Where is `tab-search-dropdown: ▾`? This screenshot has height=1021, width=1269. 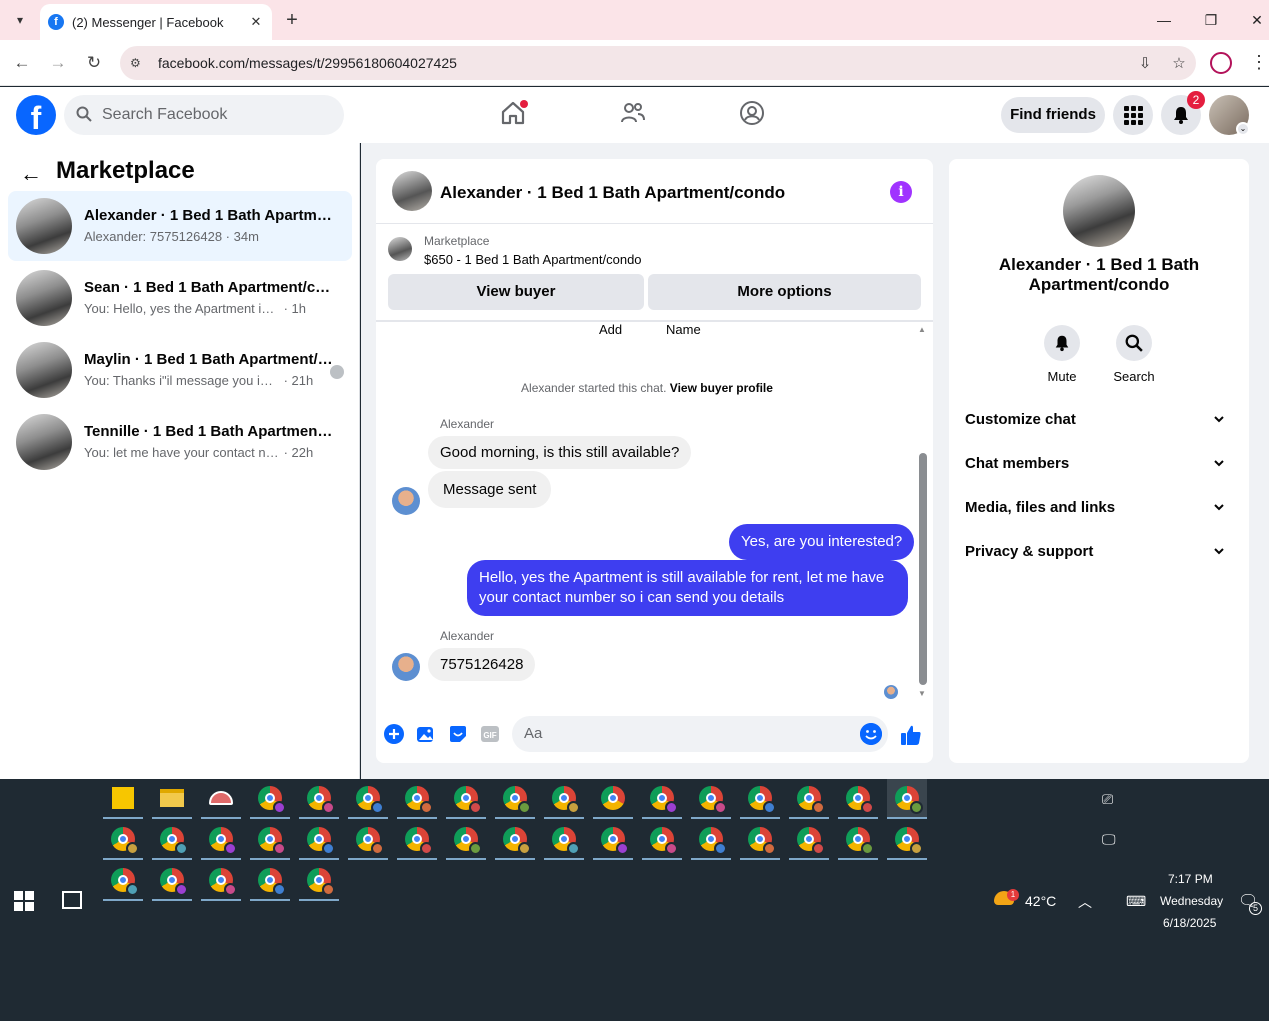 tab-search-dropdown: ▾ is located at coordinates (20, 20).